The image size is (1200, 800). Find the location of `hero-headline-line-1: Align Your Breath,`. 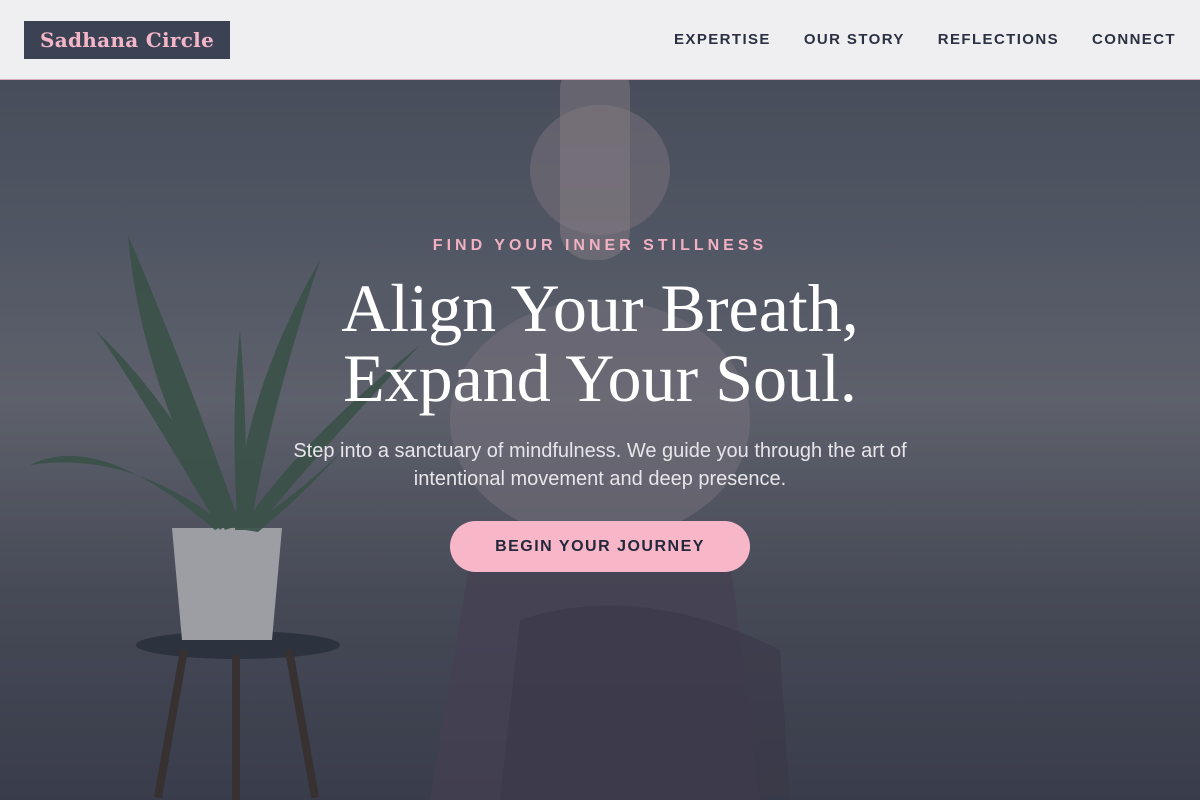

hero-headline-line-1: Align Your Breath, is located at coordinates (600, 308).